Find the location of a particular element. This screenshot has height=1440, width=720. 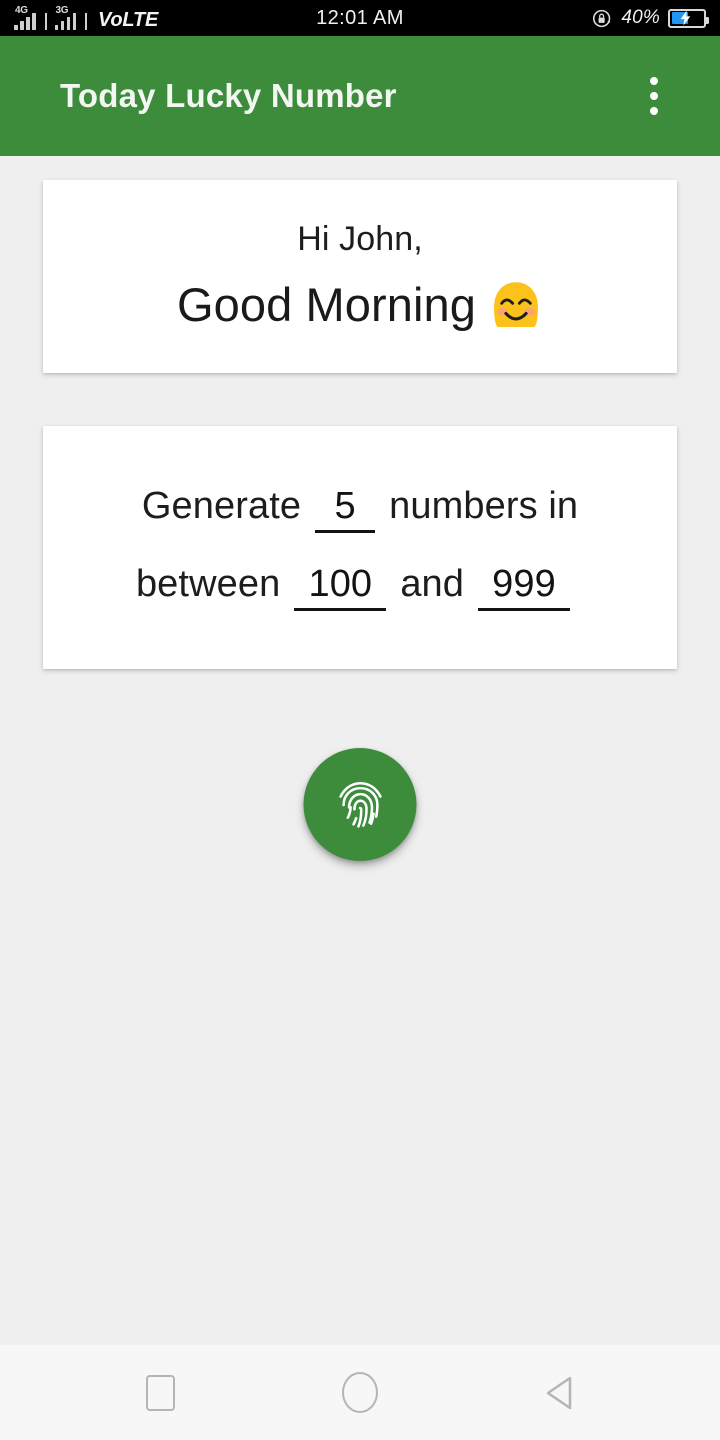

numbers-in-label: numbers in is located at coordinates (484, 505).